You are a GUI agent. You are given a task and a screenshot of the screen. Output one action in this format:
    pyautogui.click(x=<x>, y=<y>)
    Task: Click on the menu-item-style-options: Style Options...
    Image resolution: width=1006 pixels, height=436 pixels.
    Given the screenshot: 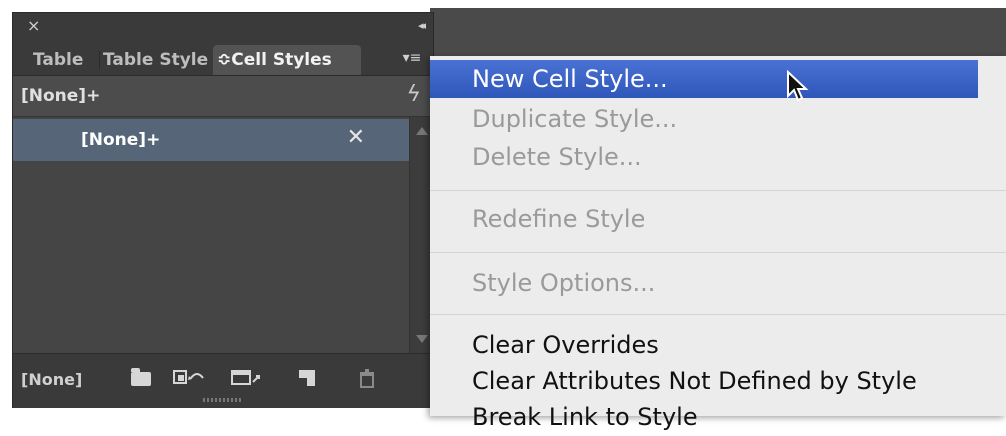 What is the action you would take?
    pyautogui.click(x=704, y=283)
    